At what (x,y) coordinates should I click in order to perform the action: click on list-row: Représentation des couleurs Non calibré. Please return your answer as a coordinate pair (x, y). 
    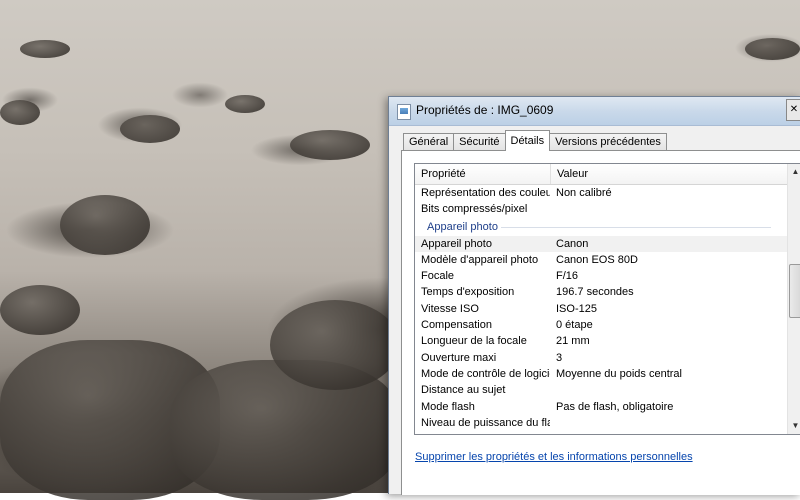
    Looking at the image, I should click on (607, 193).